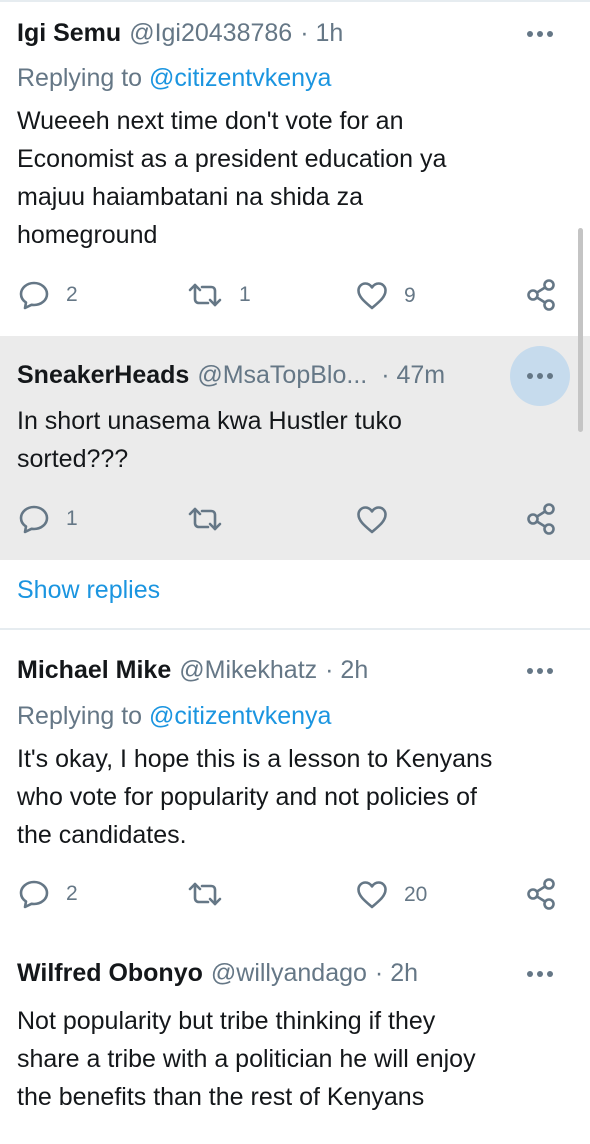  What do you see at coordinates (295, 629) in the screenshot?
I see `thread-divider` at bounding box center [295, 629].